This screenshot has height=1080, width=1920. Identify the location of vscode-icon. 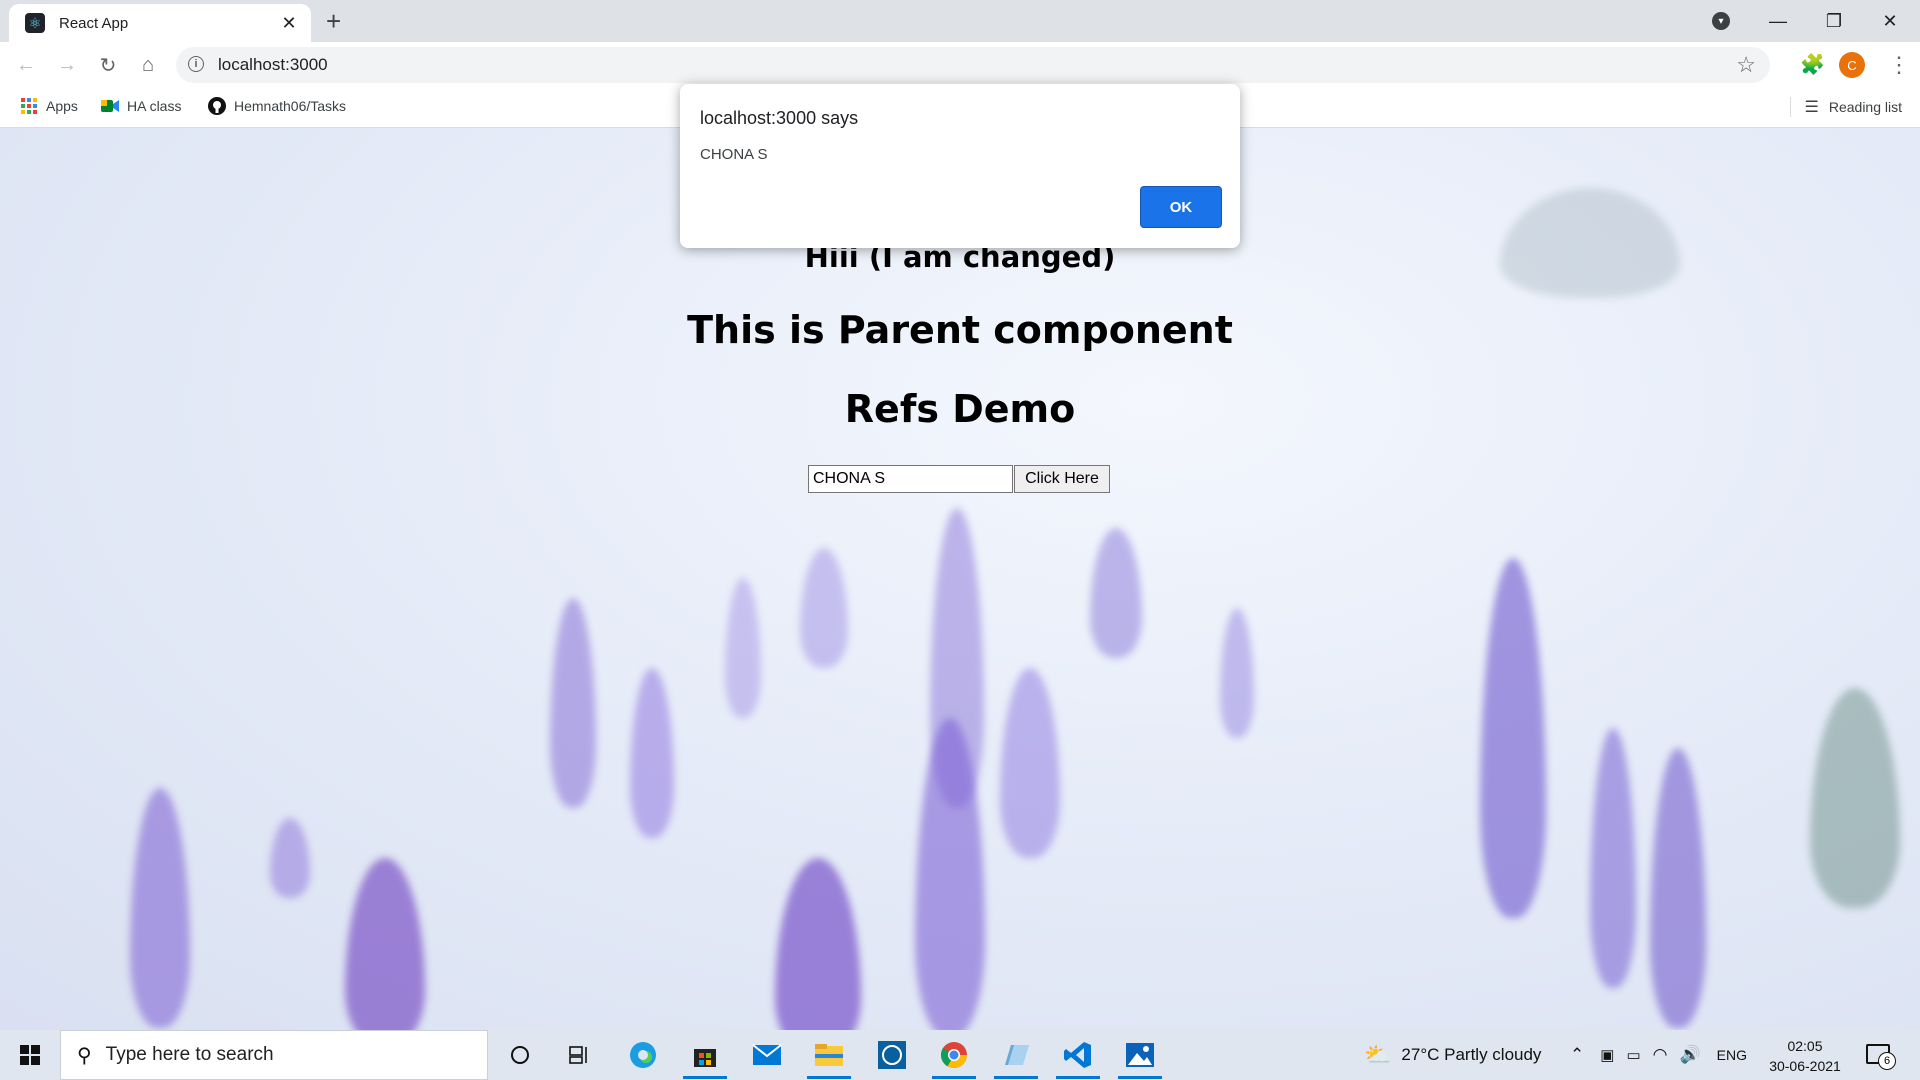
(1078, 1059).